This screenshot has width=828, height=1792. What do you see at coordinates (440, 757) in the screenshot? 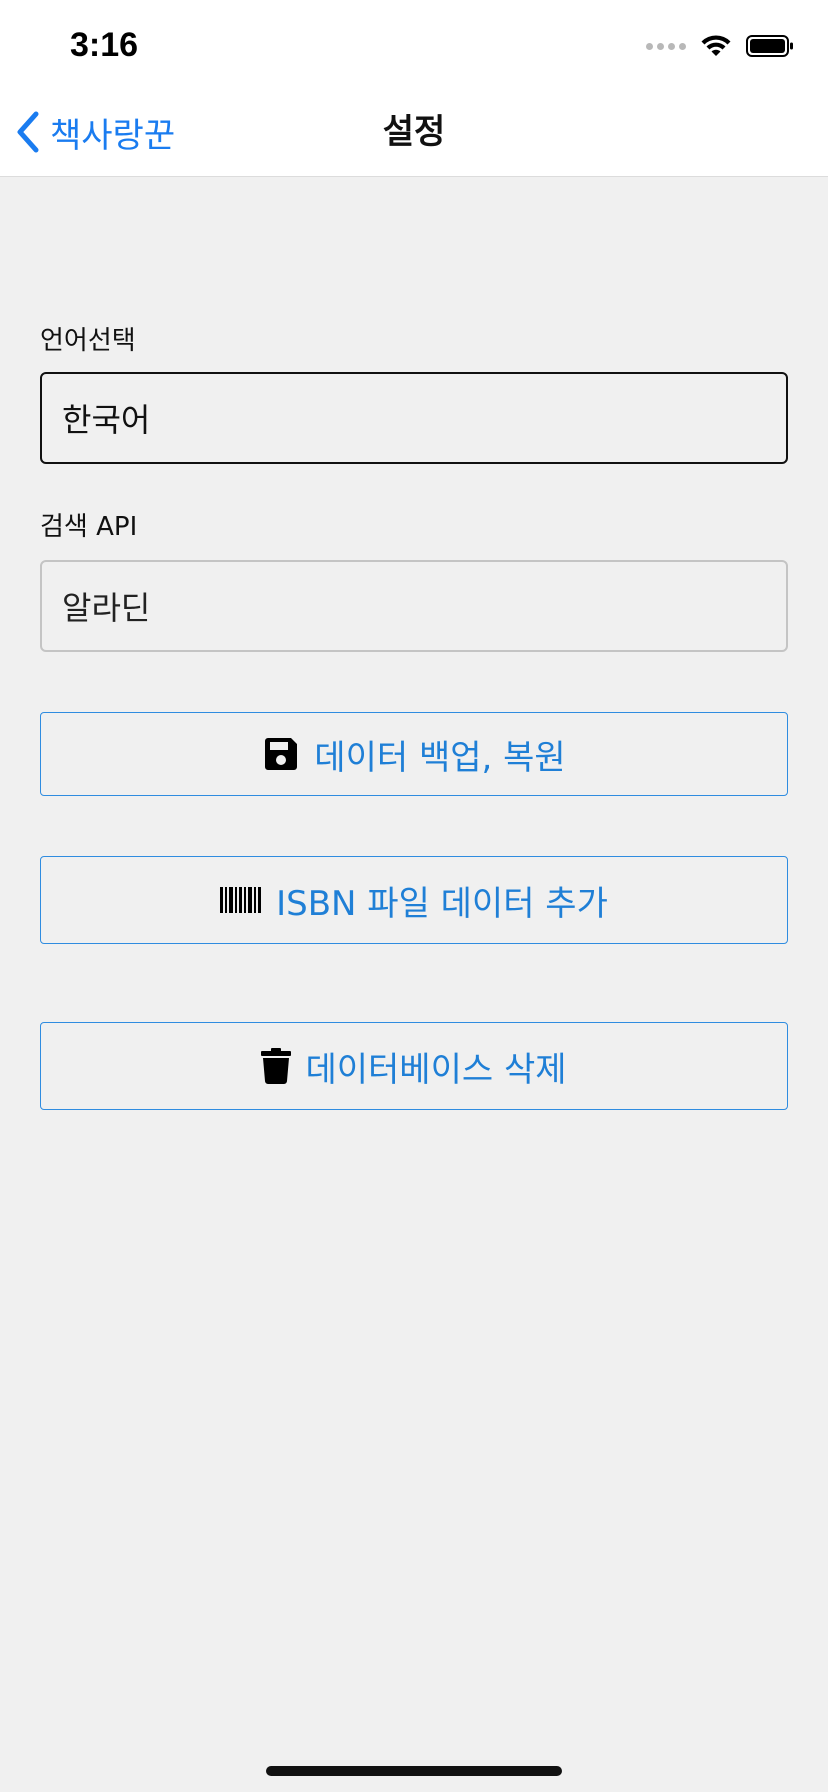
I see `backup-restore-label: 데이터 백업, 복원` at bounding box center [440, 757].